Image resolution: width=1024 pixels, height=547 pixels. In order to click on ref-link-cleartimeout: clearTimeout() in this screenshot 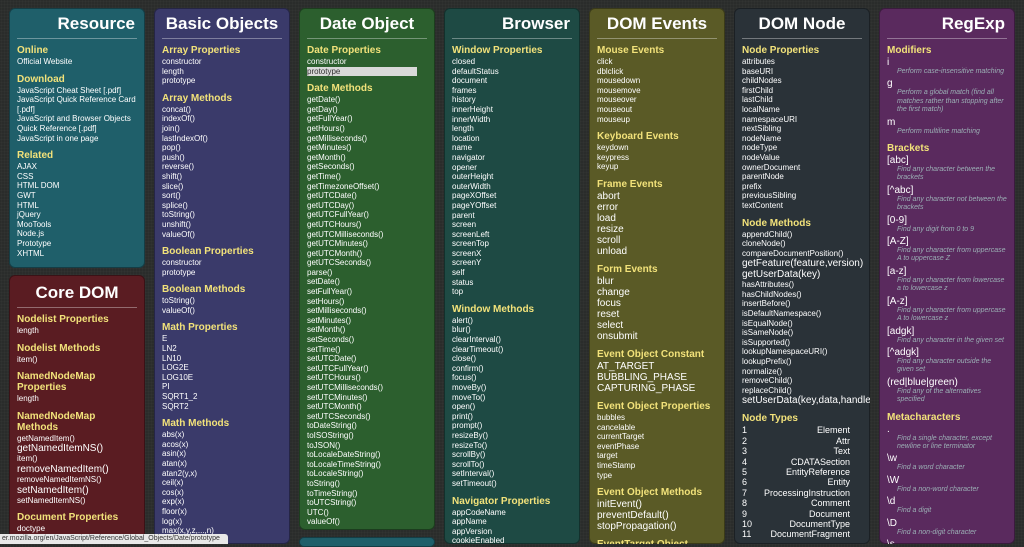, I will do `click(512, 350)`.